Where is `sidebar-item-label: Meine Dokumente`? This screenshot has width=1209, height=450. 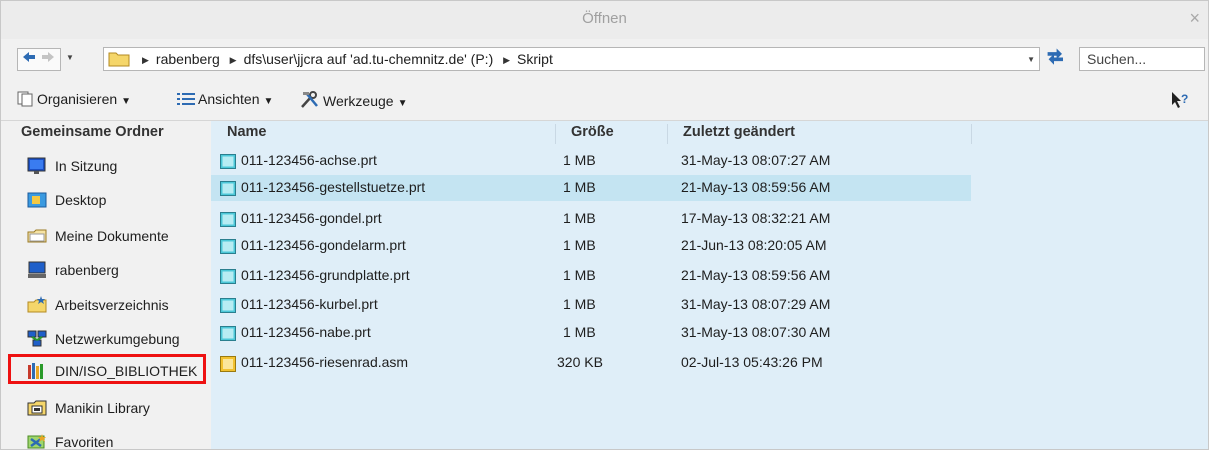 sidebar-item-label: Meine Dokumente is located at coordinates (112, 236).